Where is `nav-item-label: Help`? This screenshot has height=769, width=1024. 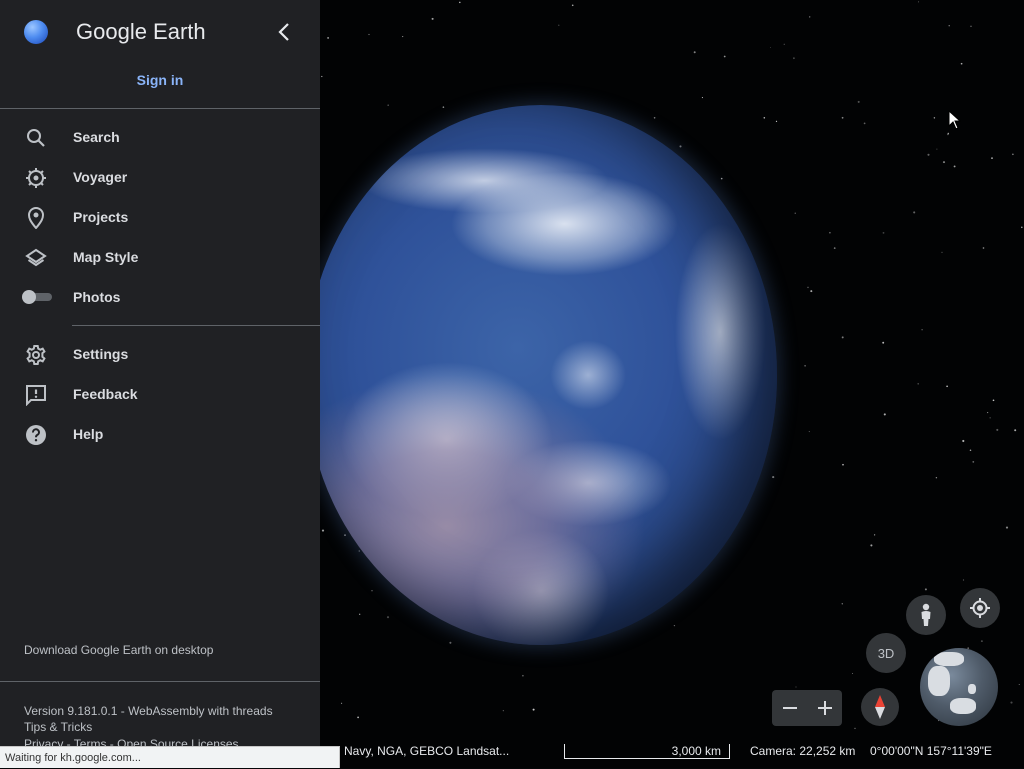
nav-item-label: Help is located at coordinates (88, 434).